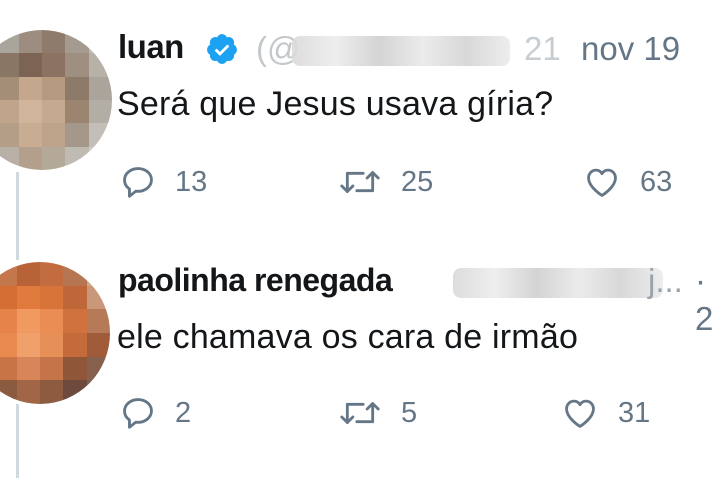  Describe the element at coordinates (348, 337) in the screenshot. I see `tweet-text: ele chamava os cara de irmão` at that location.